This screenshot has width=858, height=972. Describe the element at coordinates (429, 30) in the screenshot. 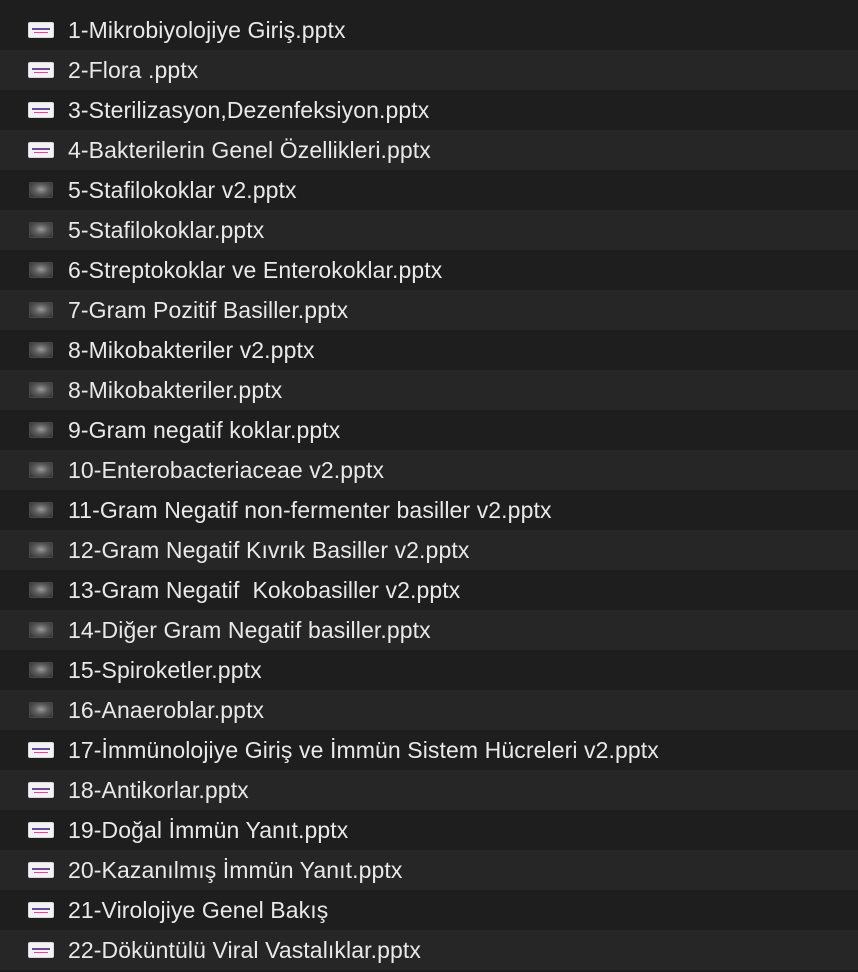

I see `file-row: 1-Mikrobiyolojiye Giriş.pptx` at that location.